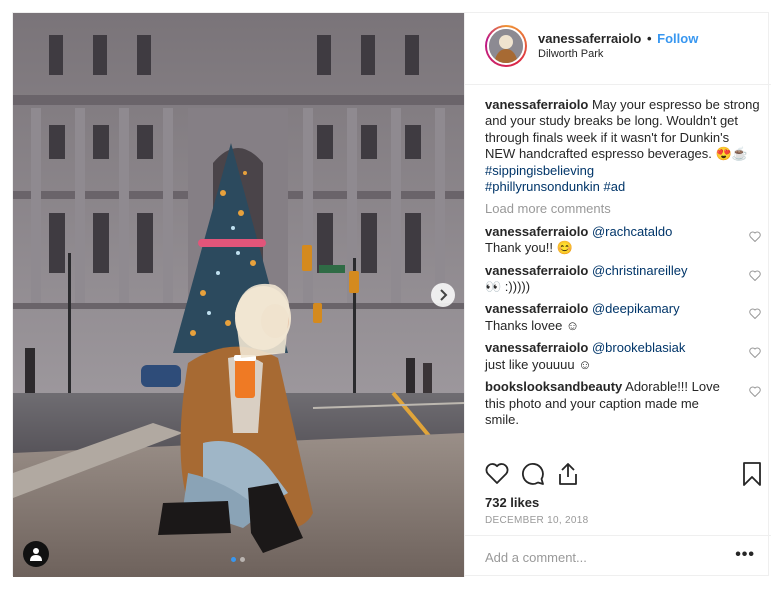 The width and height of the screenshot is (781, 606). Describe the element at coordinates (568, 474) in the screenshot. I see `share-icon` at that location.